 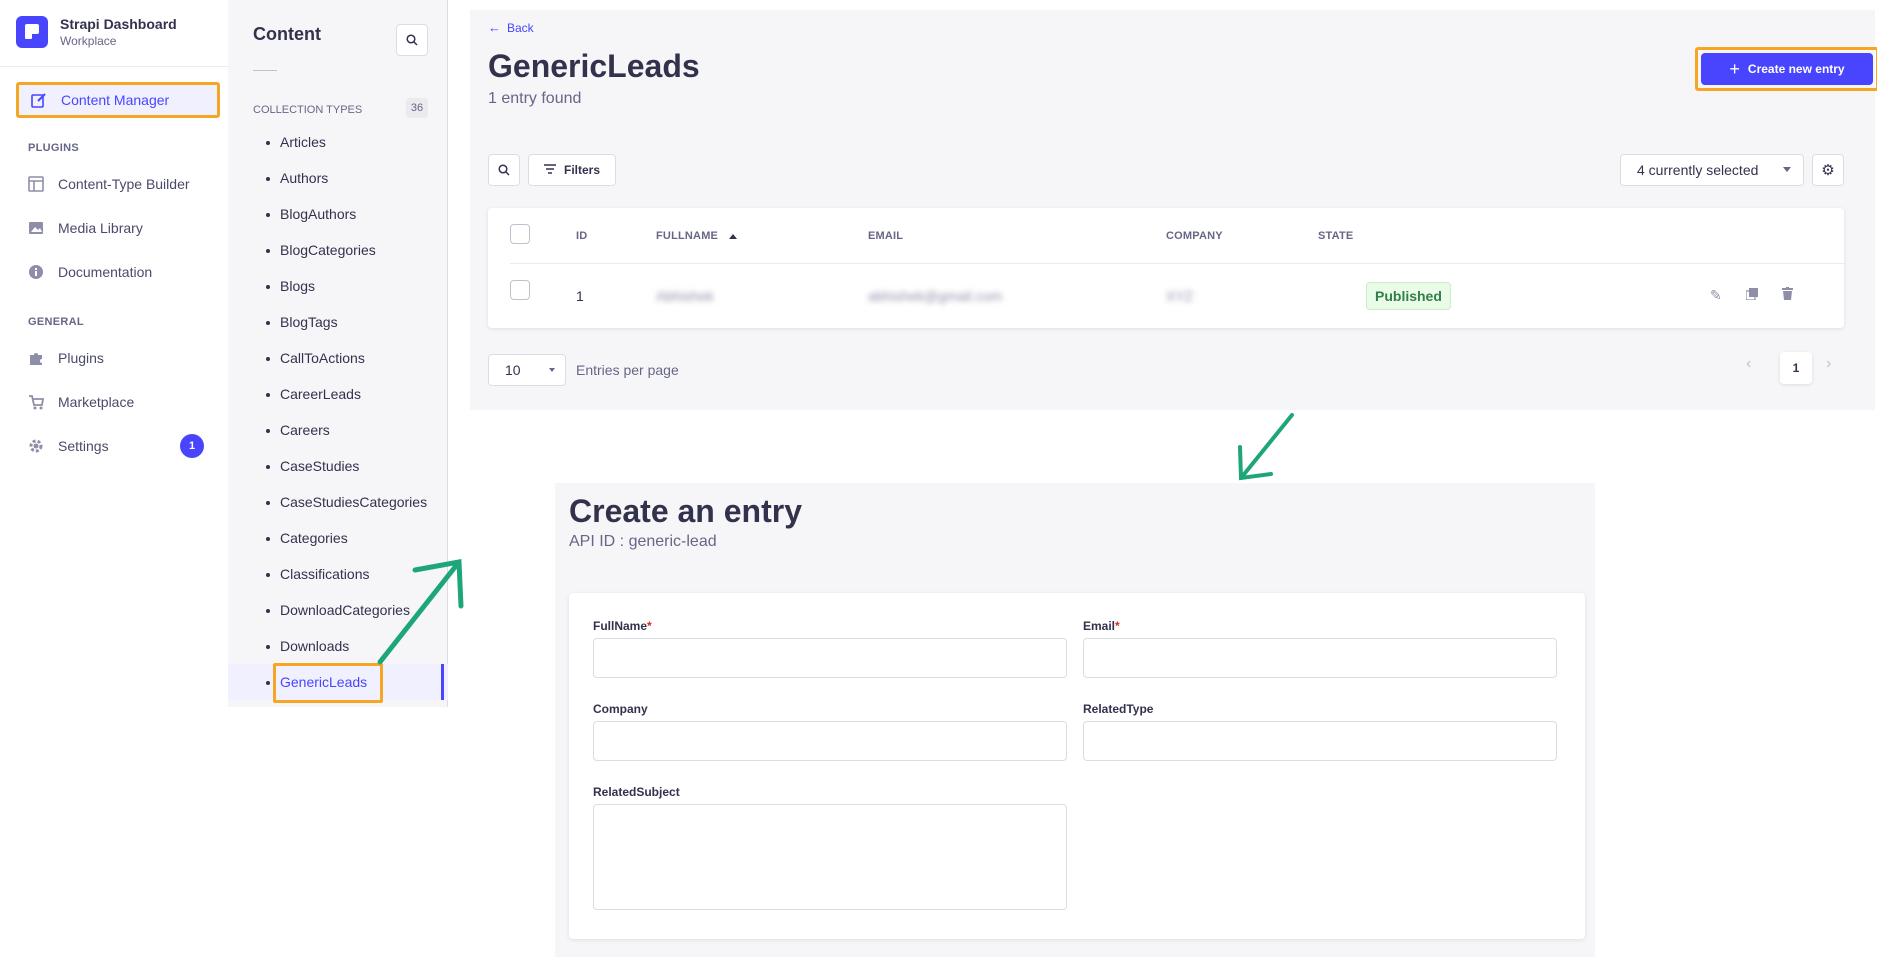 What do you see at coordinates (581, 236) in the screenshot?
I see `header-id: ID` at bounding box center [581, 236].